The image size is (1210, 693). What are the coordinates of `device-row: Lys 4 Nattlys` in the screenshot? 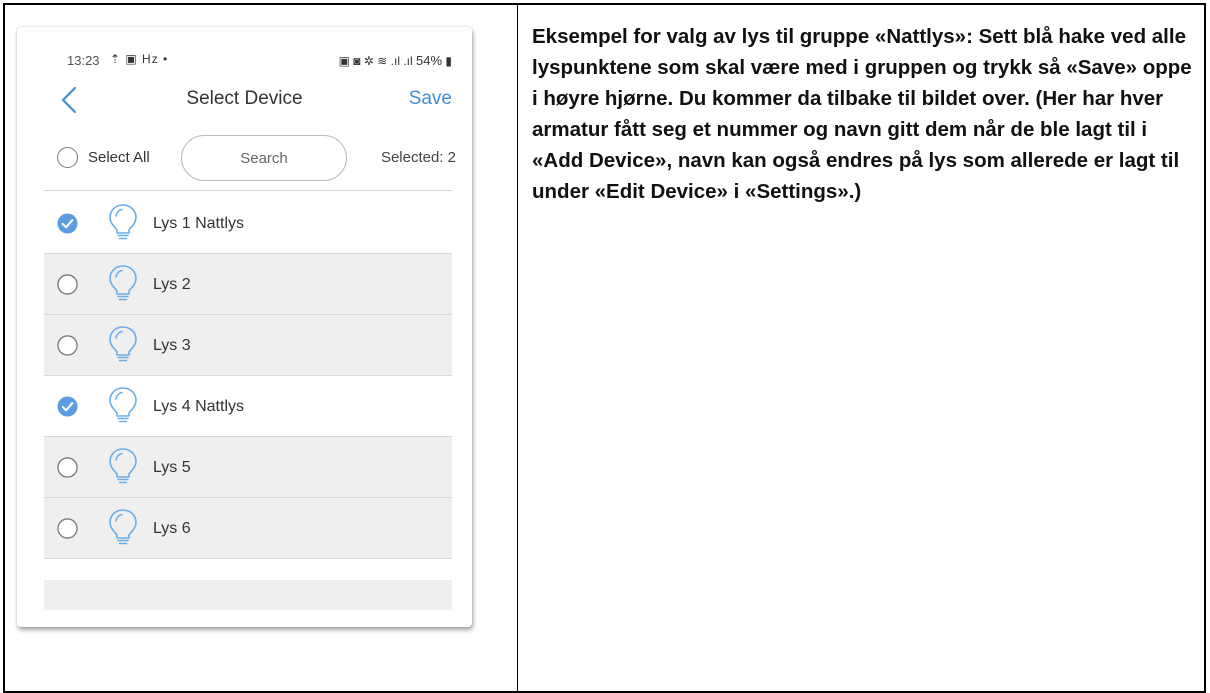 It's located at (248, 406).